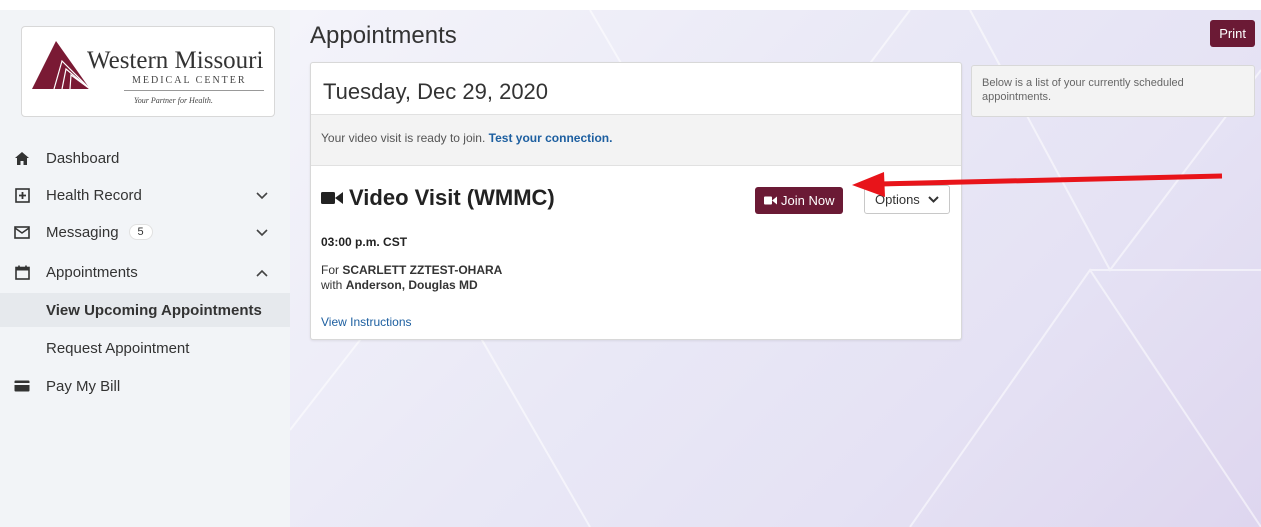 The width and height of the screenshot is (1261, 527). Describe the element at coordinates (22, 272) in the screenshot. I see `calendar-icon` at that location.